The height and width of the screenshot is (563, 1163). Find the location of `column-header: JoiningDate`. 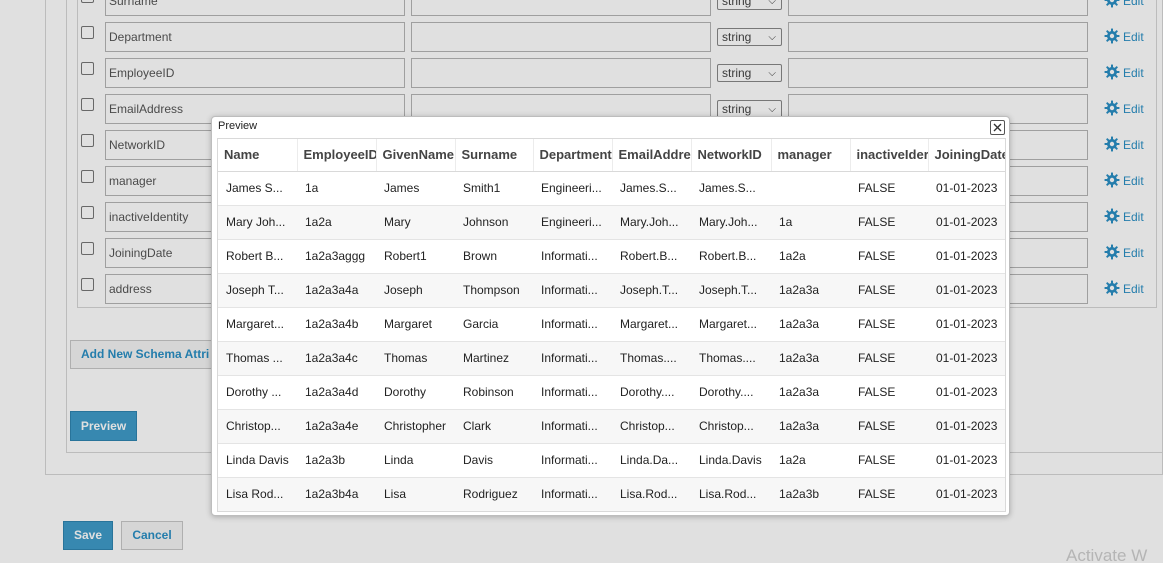

column-header: JoiningDate is located at coordinates (966, 155).